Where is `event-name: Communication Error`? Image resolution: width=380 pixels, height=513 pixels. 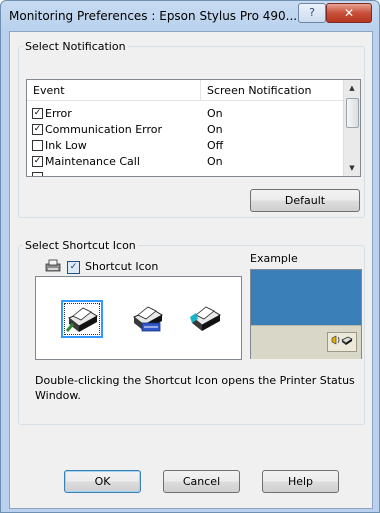
event-name: Communication Error is located at coordinates (104, 129).